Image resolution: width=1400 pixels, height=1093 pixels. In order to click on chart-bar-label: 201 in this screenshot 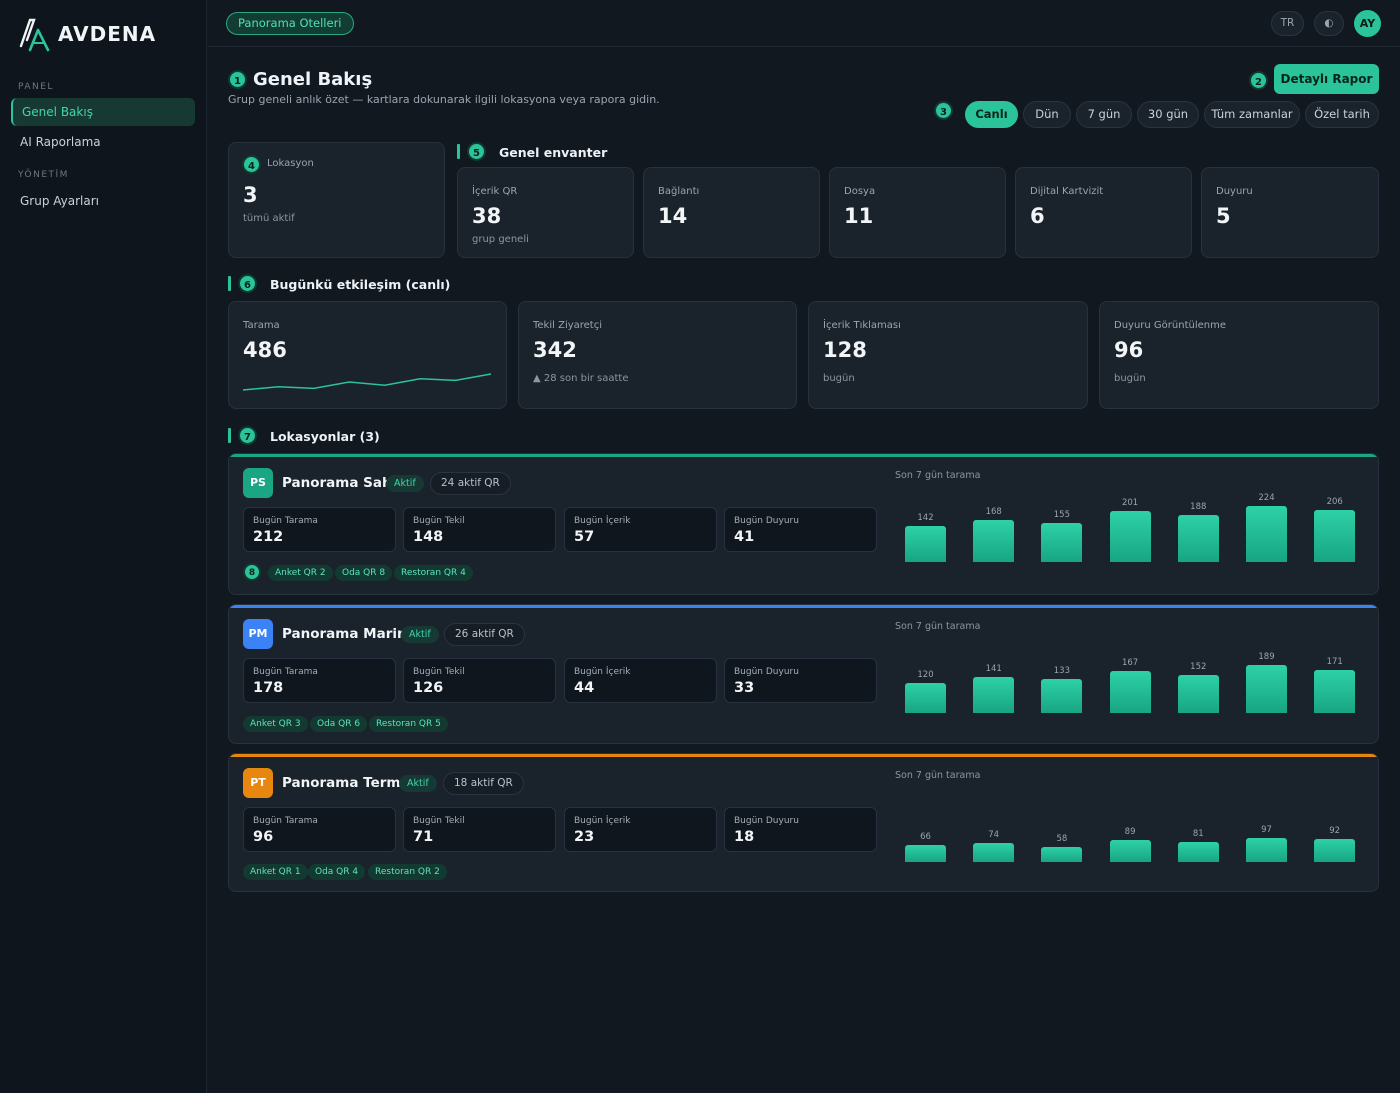, I will do `click(1130, 503)`.